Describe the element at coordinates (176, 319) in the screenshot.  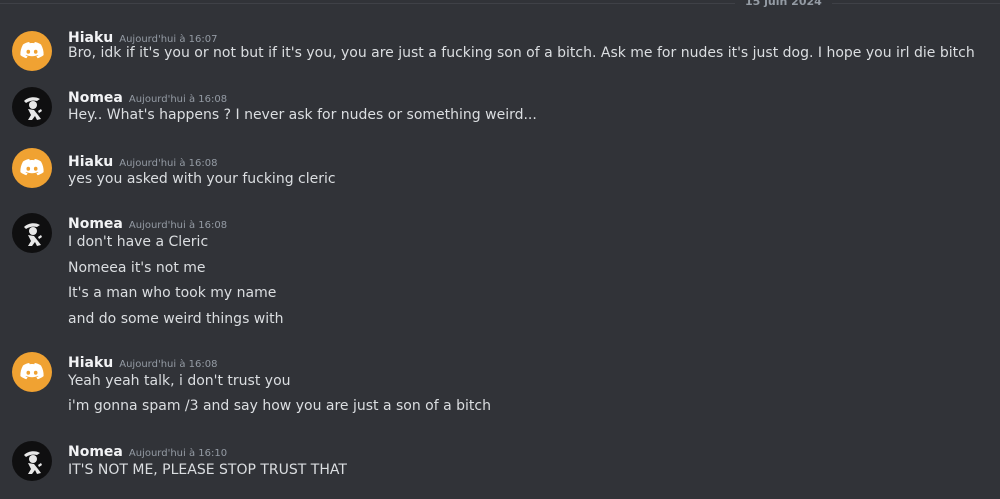
I see `message-text: and do some weird things with` at that location.